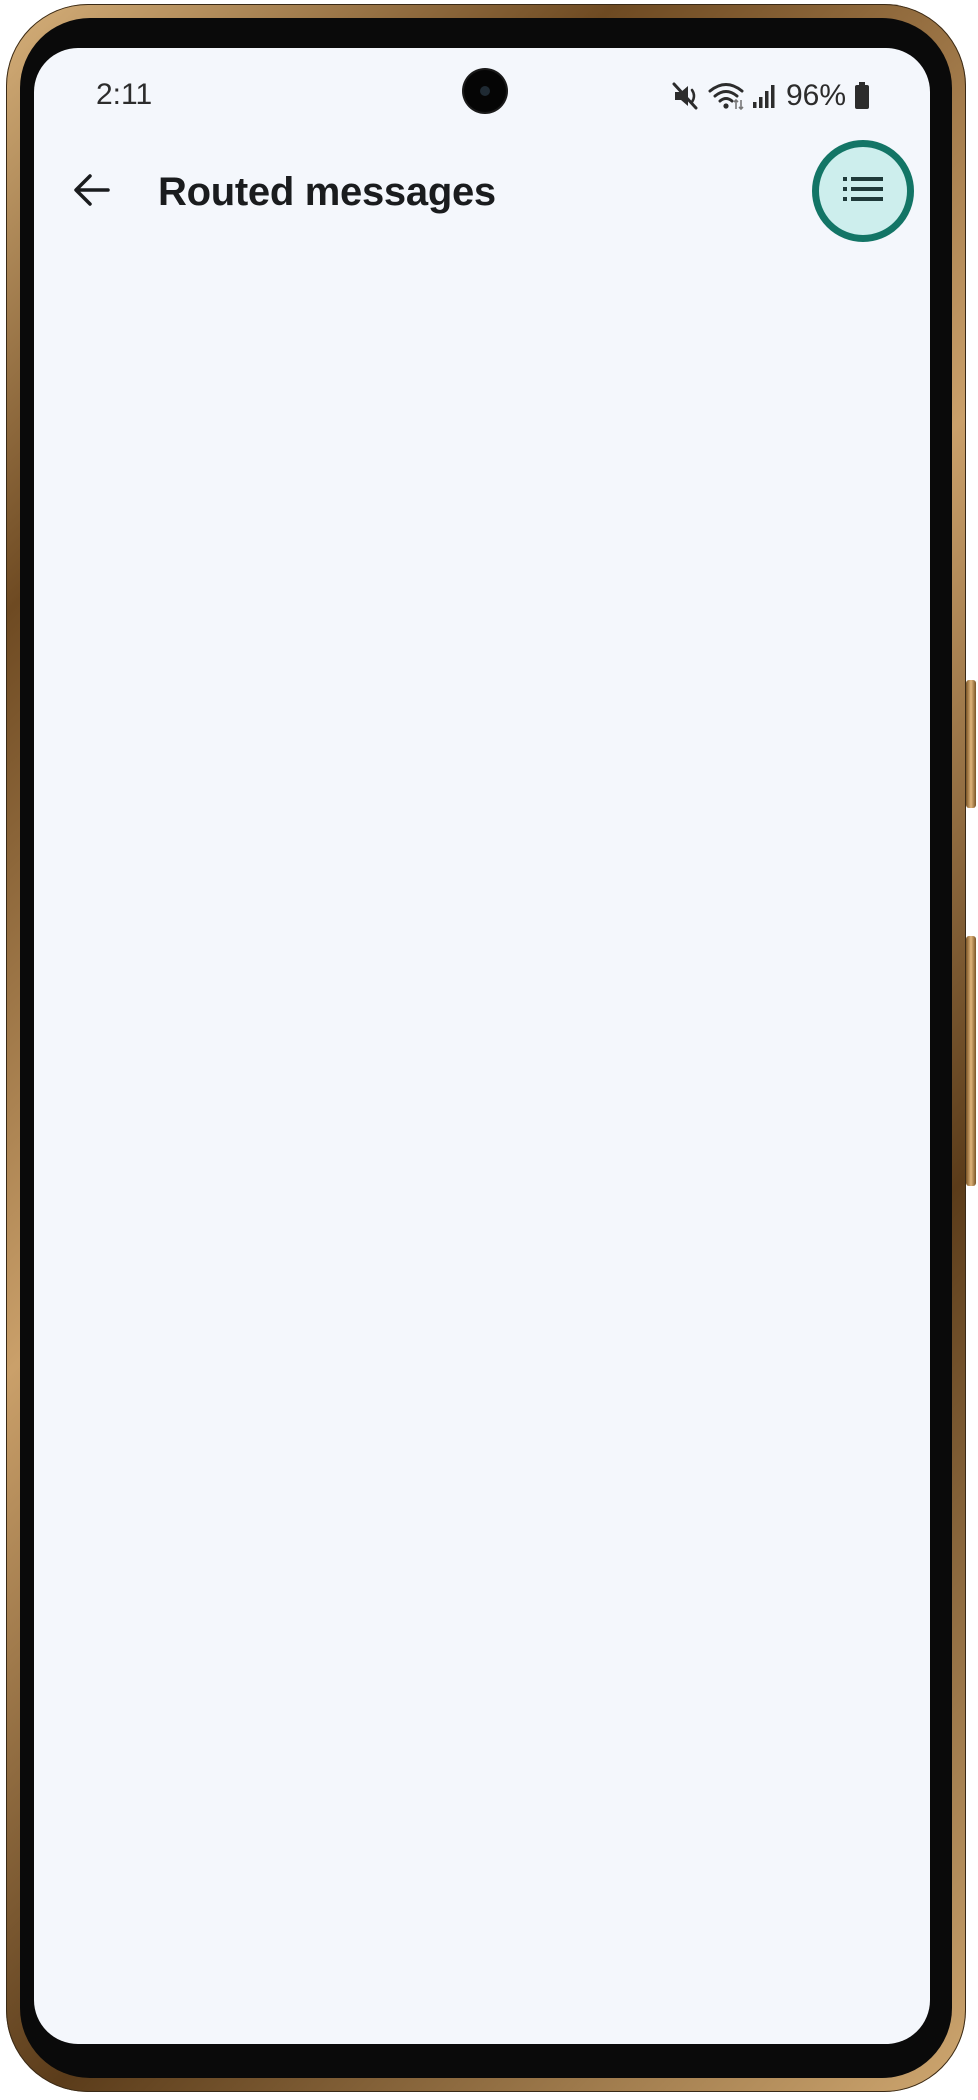 The image size is (978, 2100). Describe the element at coordinates (327, 192) in the screenshot. I see `page-title: Routed messages` at that location.